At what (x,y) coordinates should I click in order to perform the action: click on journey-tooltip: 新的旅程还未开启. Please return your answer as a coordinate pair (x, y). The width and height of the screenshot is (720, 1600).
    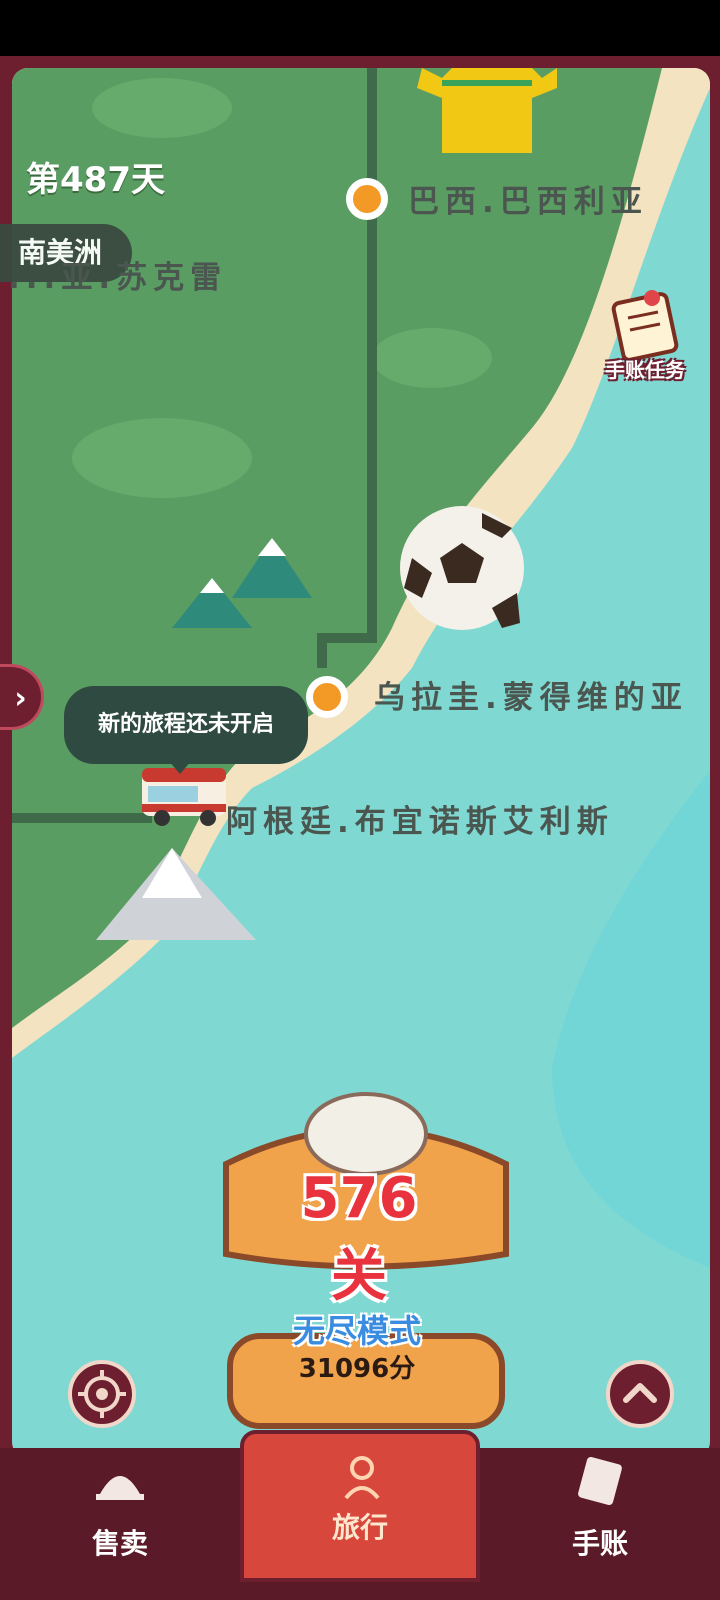
    Looking at the image, I should click on (186, 725).